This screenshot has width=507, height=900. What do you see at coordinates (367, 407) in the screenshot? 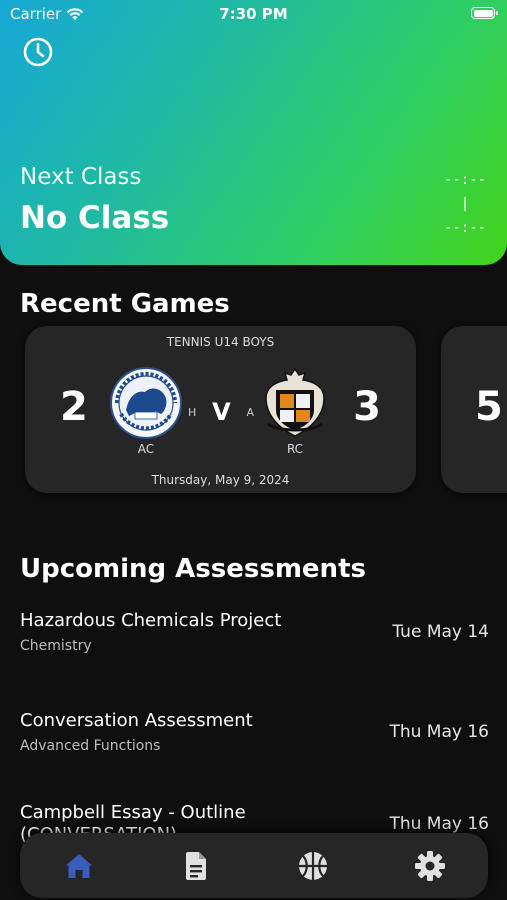
I see `away-score: 3` at bounding box center [367, 407].